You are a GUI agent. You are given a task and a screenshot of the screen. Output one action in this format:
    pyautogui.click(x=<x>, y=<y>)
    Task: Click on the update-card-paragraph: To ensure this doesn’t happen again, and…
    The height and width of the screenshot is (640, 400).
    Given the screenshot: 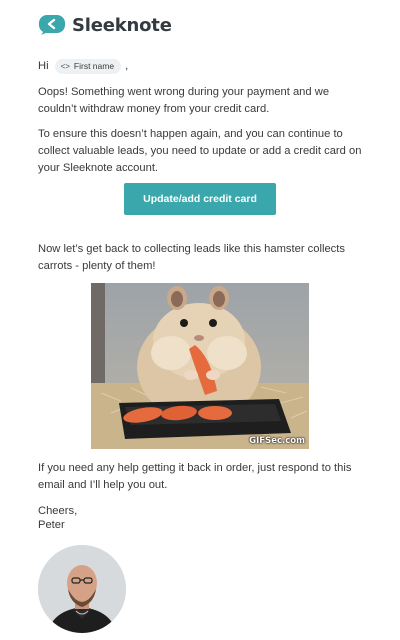 What is the action you would take?
    pyautogui.click(x=200, y=151)
    